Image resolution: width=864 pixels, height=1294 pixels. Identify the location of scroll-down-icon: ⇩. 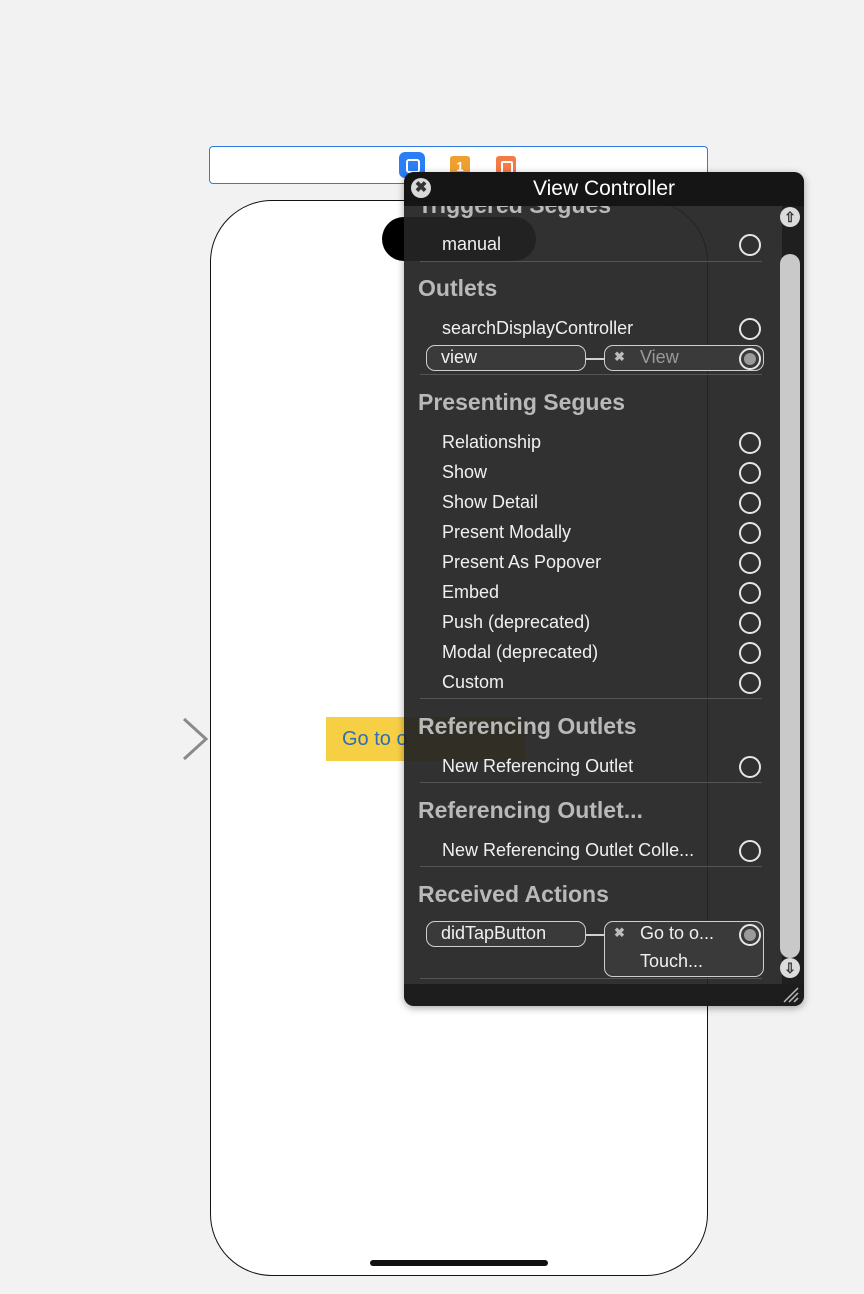
(790, 968).